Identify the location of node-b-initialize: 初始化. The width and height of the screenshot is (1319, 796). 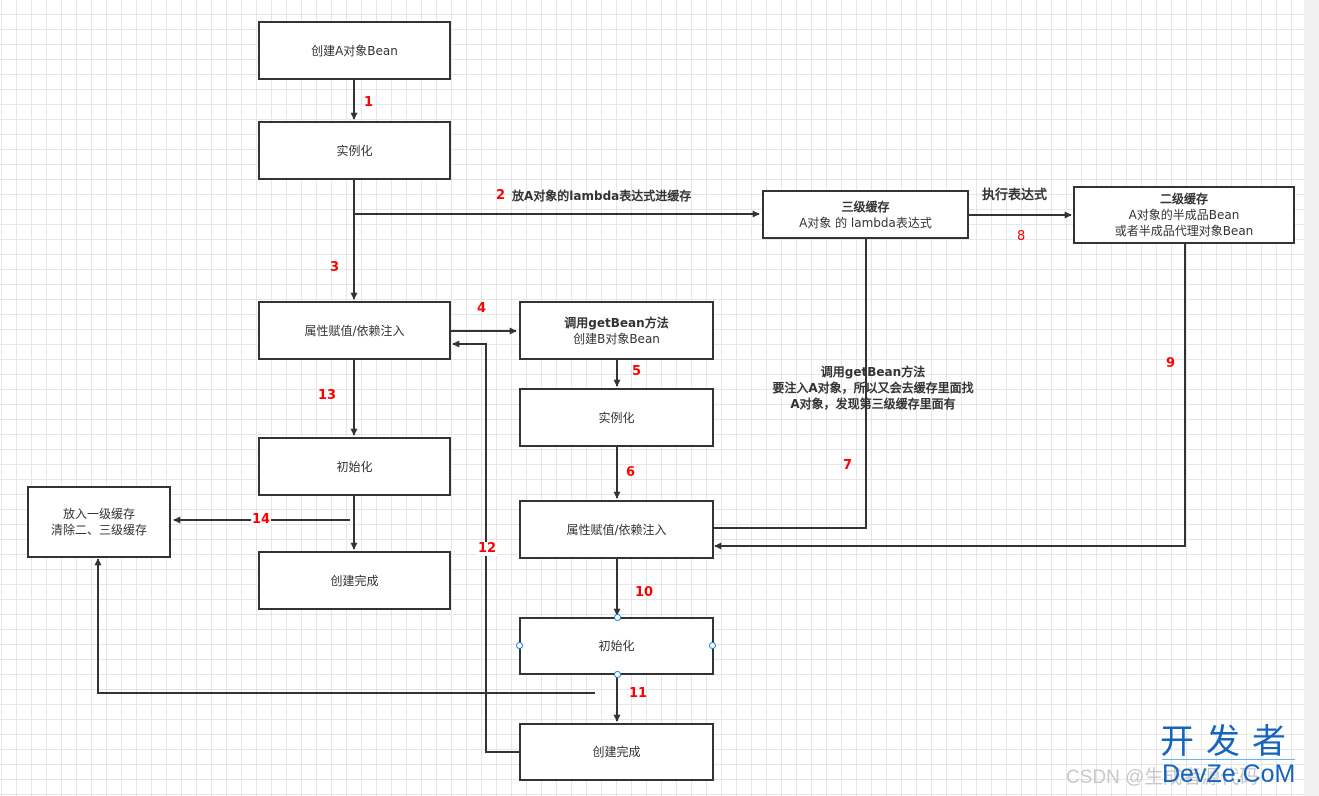
(616, 646).